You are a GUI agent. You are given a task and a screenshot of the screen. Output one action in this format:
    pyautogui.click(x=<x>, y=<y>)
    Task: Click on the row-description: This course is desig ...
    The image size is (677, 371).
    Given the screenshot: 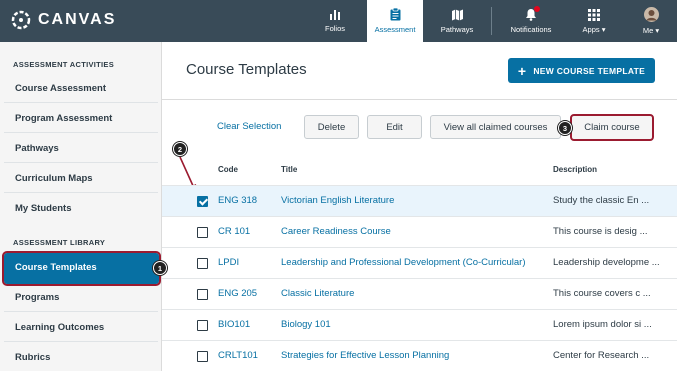 What is the action you would take?
    pyautogui.click(x=600, y=231)
    